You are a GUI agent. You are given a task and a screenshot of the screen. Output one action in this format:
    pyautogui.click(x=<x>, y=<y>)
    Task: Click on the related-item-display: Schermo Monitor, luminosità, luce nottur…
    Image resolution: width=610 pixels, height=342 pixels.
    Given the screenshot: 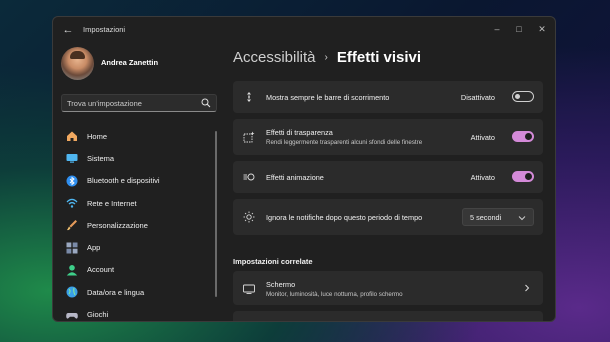 What is the action you would take?
    pyautogui.click(x=388, y=288)
    